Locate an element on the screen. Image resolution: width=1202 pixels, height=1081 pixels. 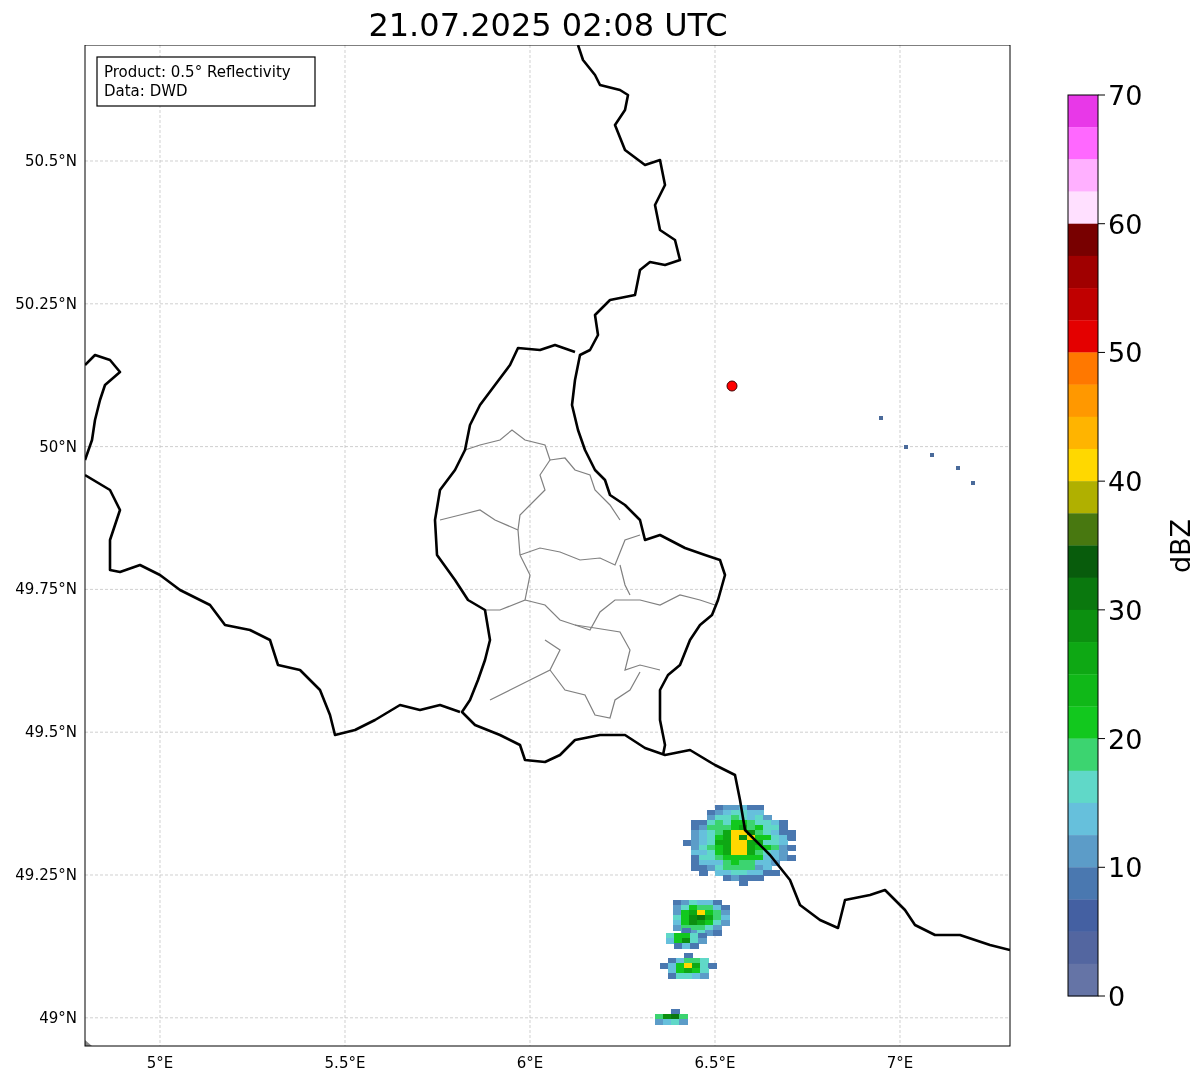
longitude-label: 7°E is located at coordinates (900, 1063).